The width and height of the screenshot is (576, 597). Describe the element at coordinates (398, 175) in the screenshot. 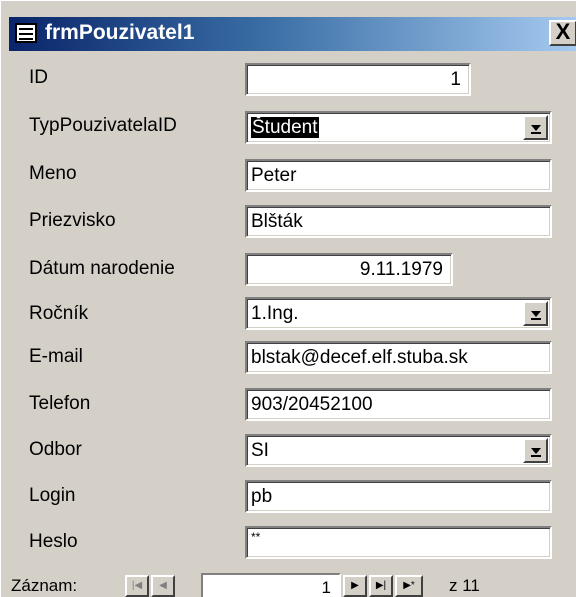

I see `meno-field: Peter` at that location.